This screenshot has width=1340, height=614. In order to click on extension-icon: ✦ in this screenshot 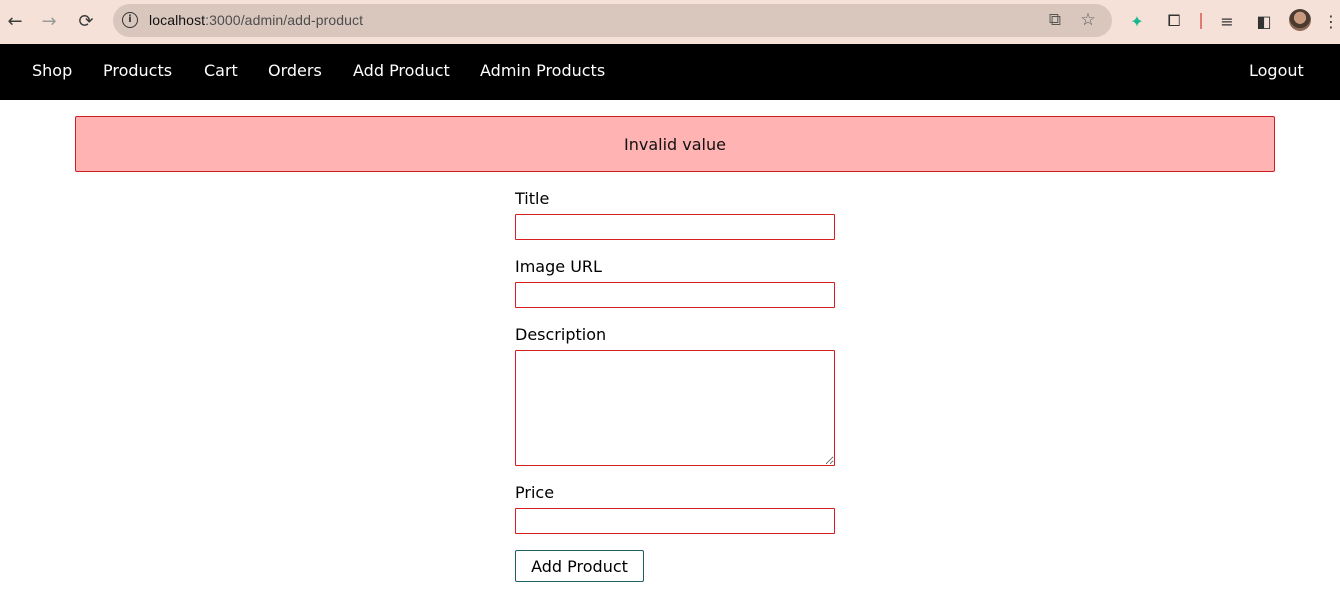, I will do `click(1137, 21)`.